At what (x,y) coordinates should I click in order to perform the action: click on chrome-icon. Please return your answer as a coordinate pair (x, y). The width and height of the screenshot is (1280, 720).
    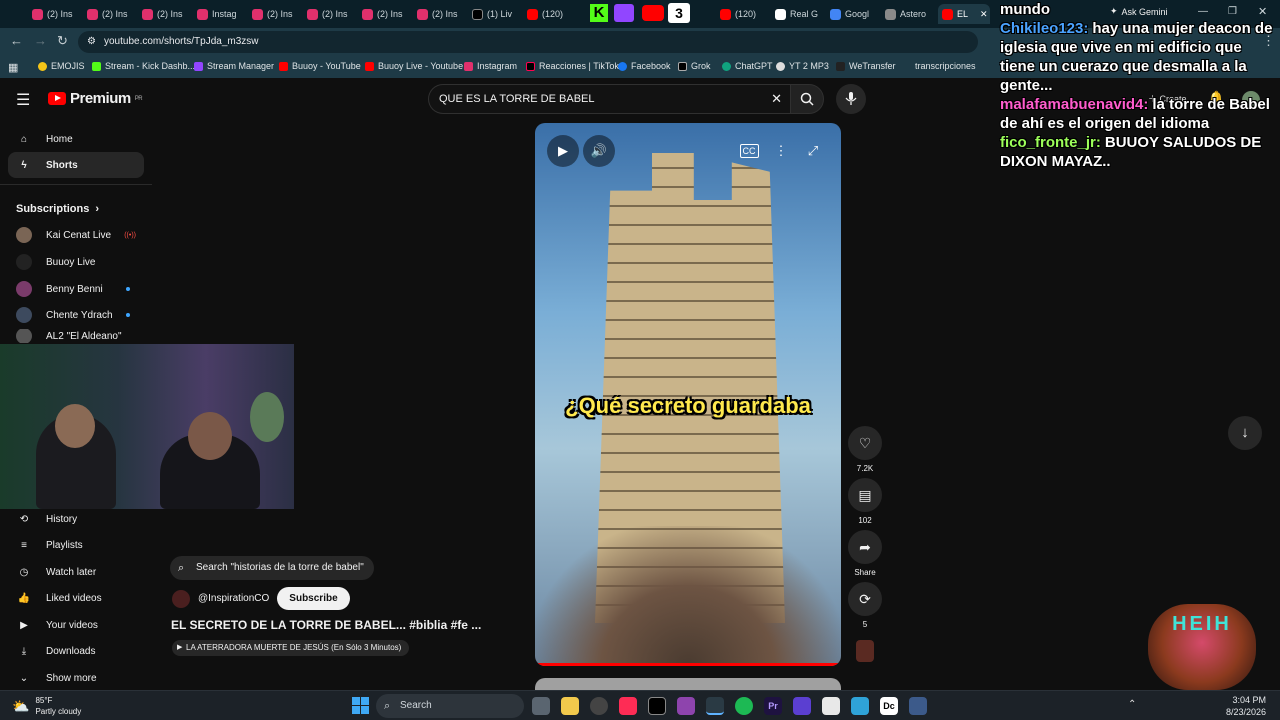
    Looking at the image, I should click on (715, 706).